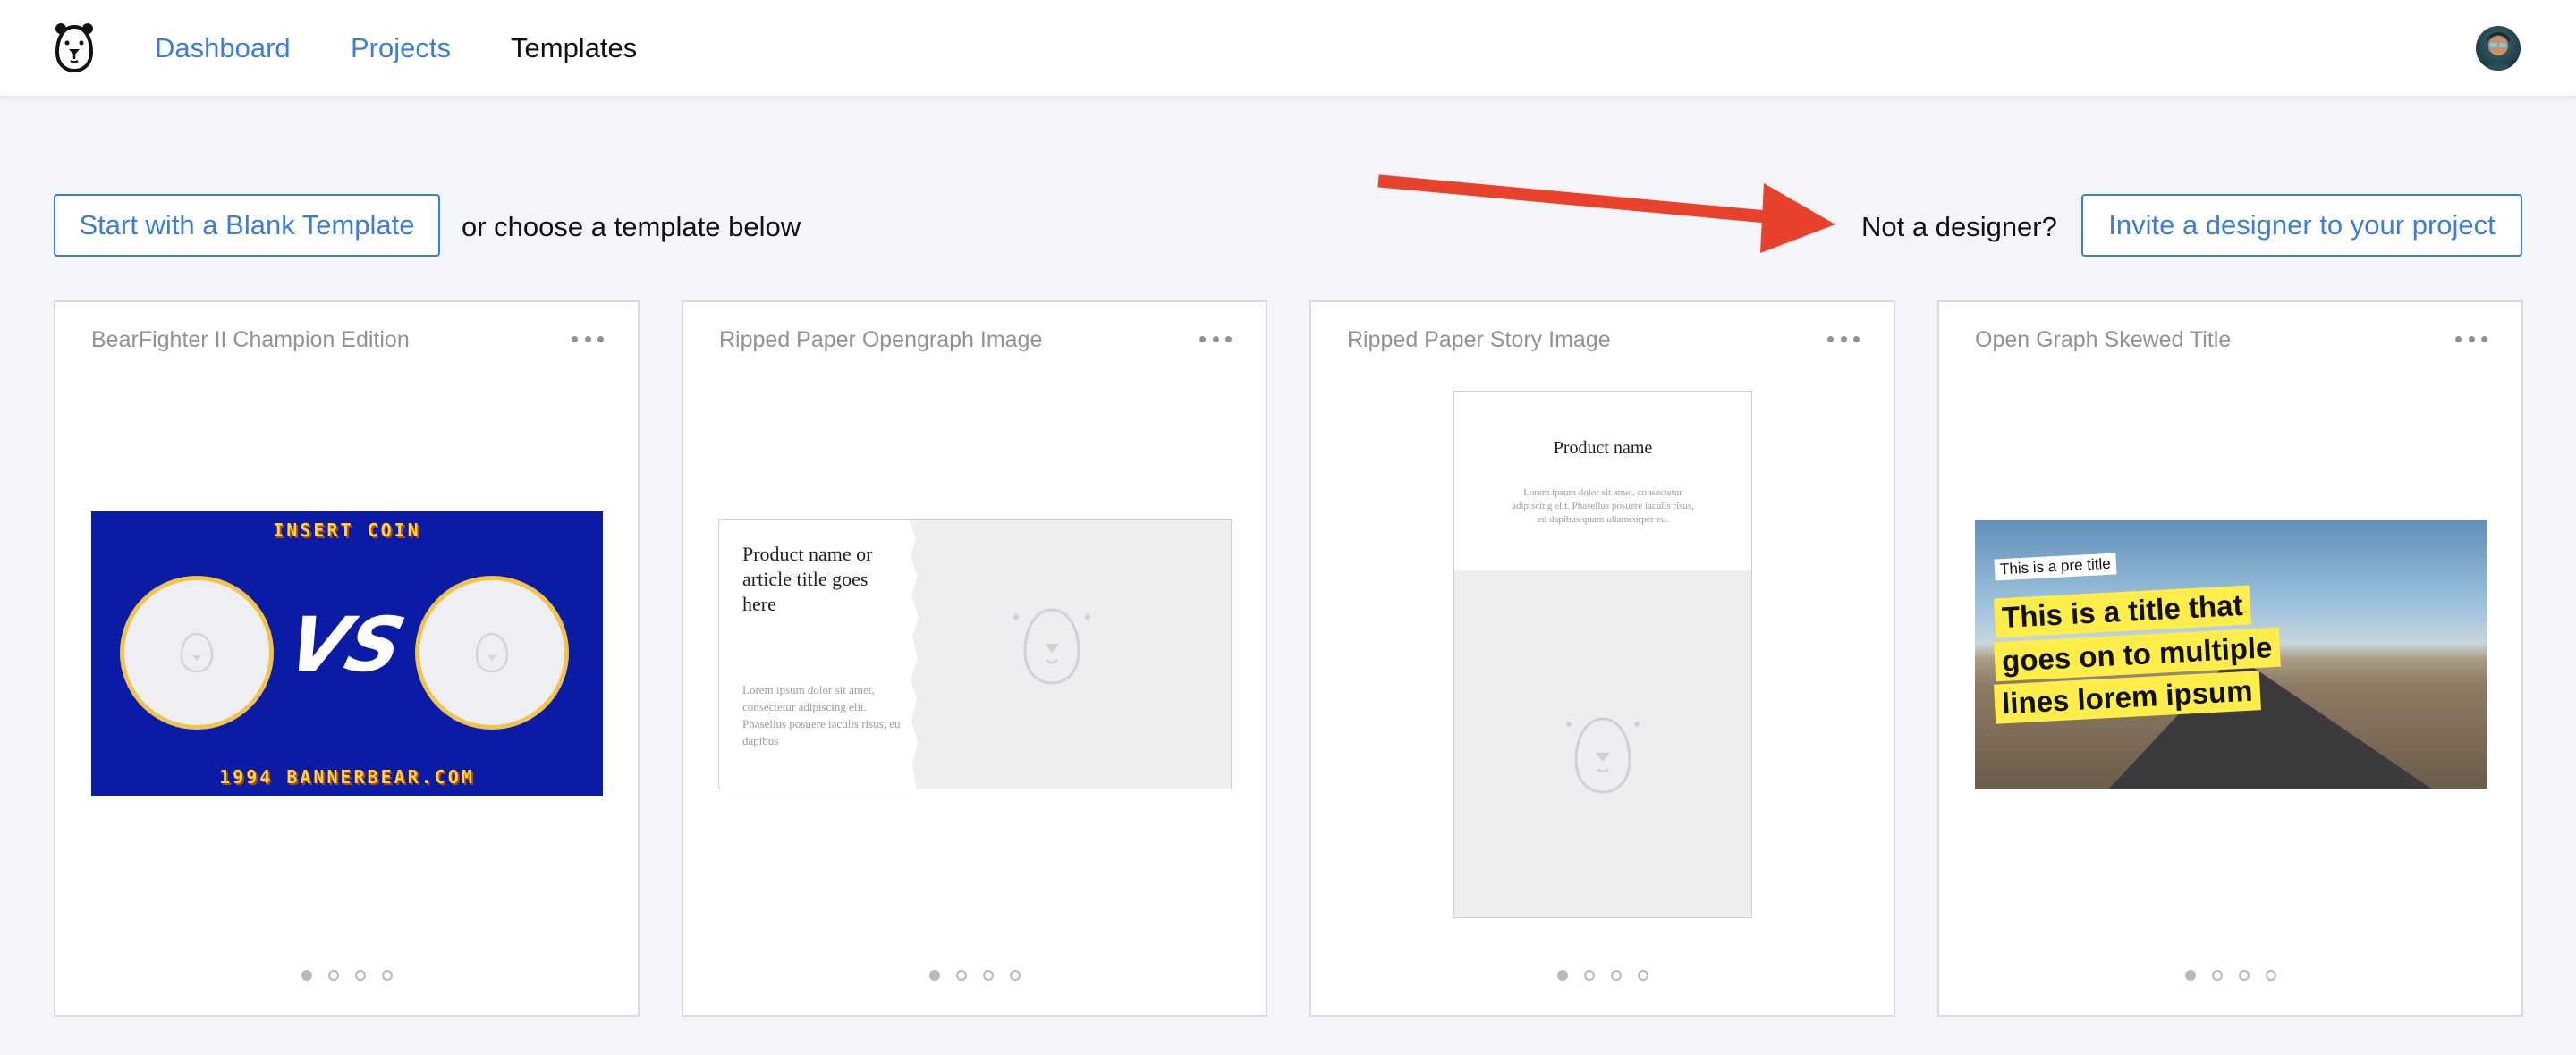  What do you see at coordinates (1288, 48) in the screenshot?
I see `top-navigation-bar: Dashboard Projects Templates` at bounding box center [1288, 48].